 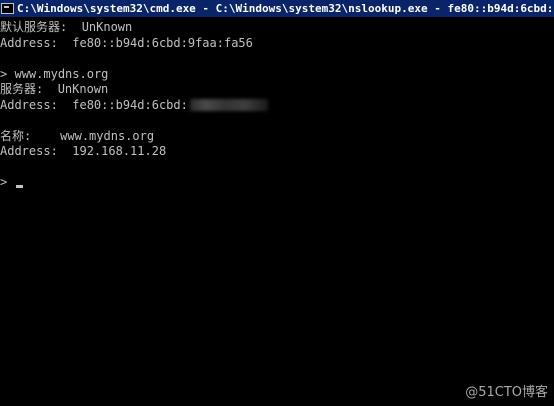 What do you see at coordinates (228, 105) in the screenshot?
I see `redacted-block` at bounding box center [228, 105].